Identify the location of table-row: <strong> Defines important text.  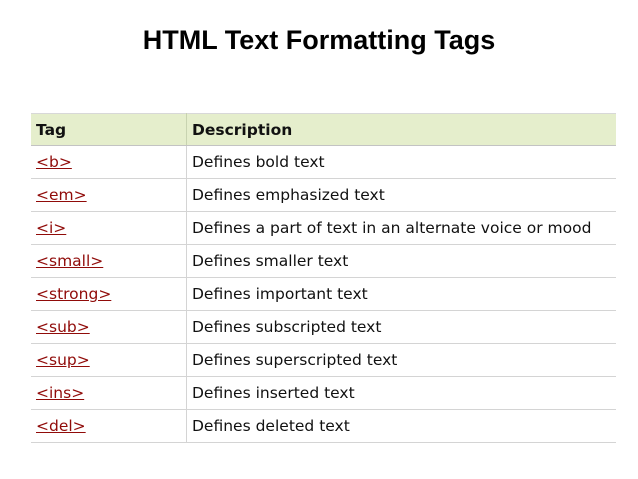
(323, 294).